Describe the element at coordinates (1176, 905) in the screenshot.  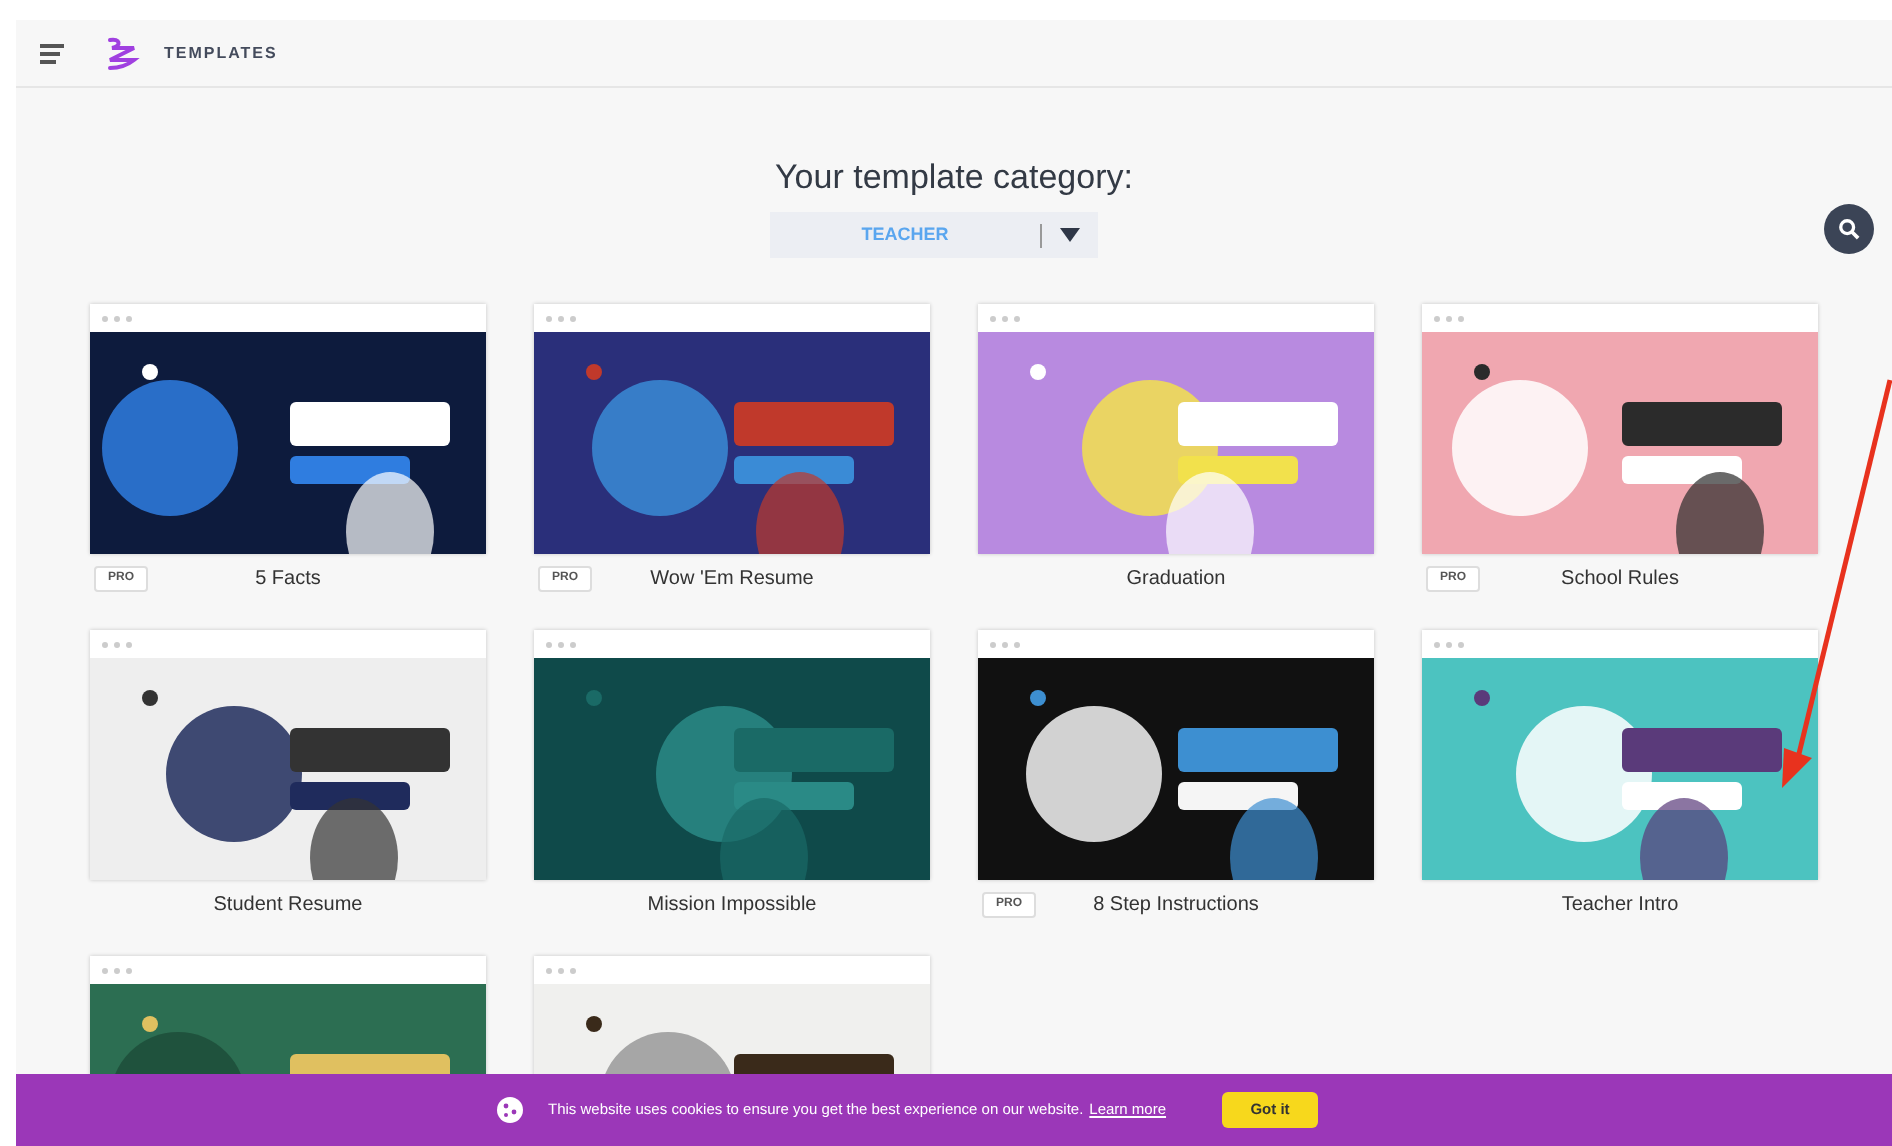
I see `template-title: 8 Step Instructions` at that location.